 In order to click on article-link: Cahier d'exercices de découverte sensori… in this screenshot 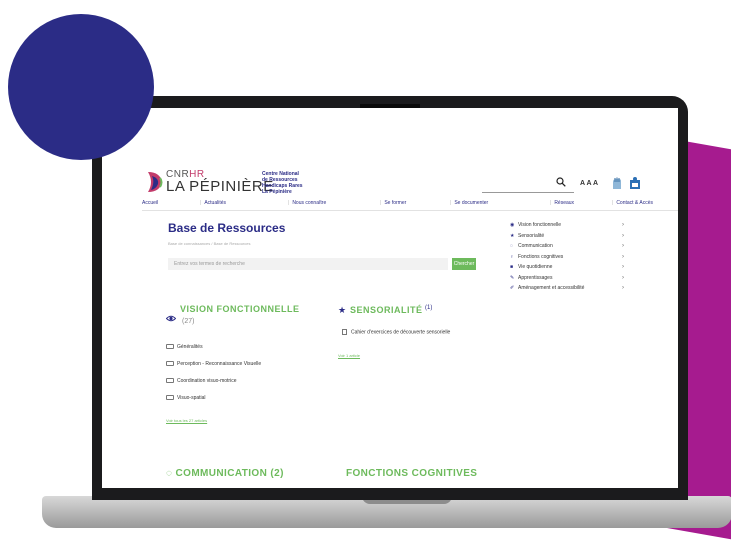, I will do `click(396, 332)`.